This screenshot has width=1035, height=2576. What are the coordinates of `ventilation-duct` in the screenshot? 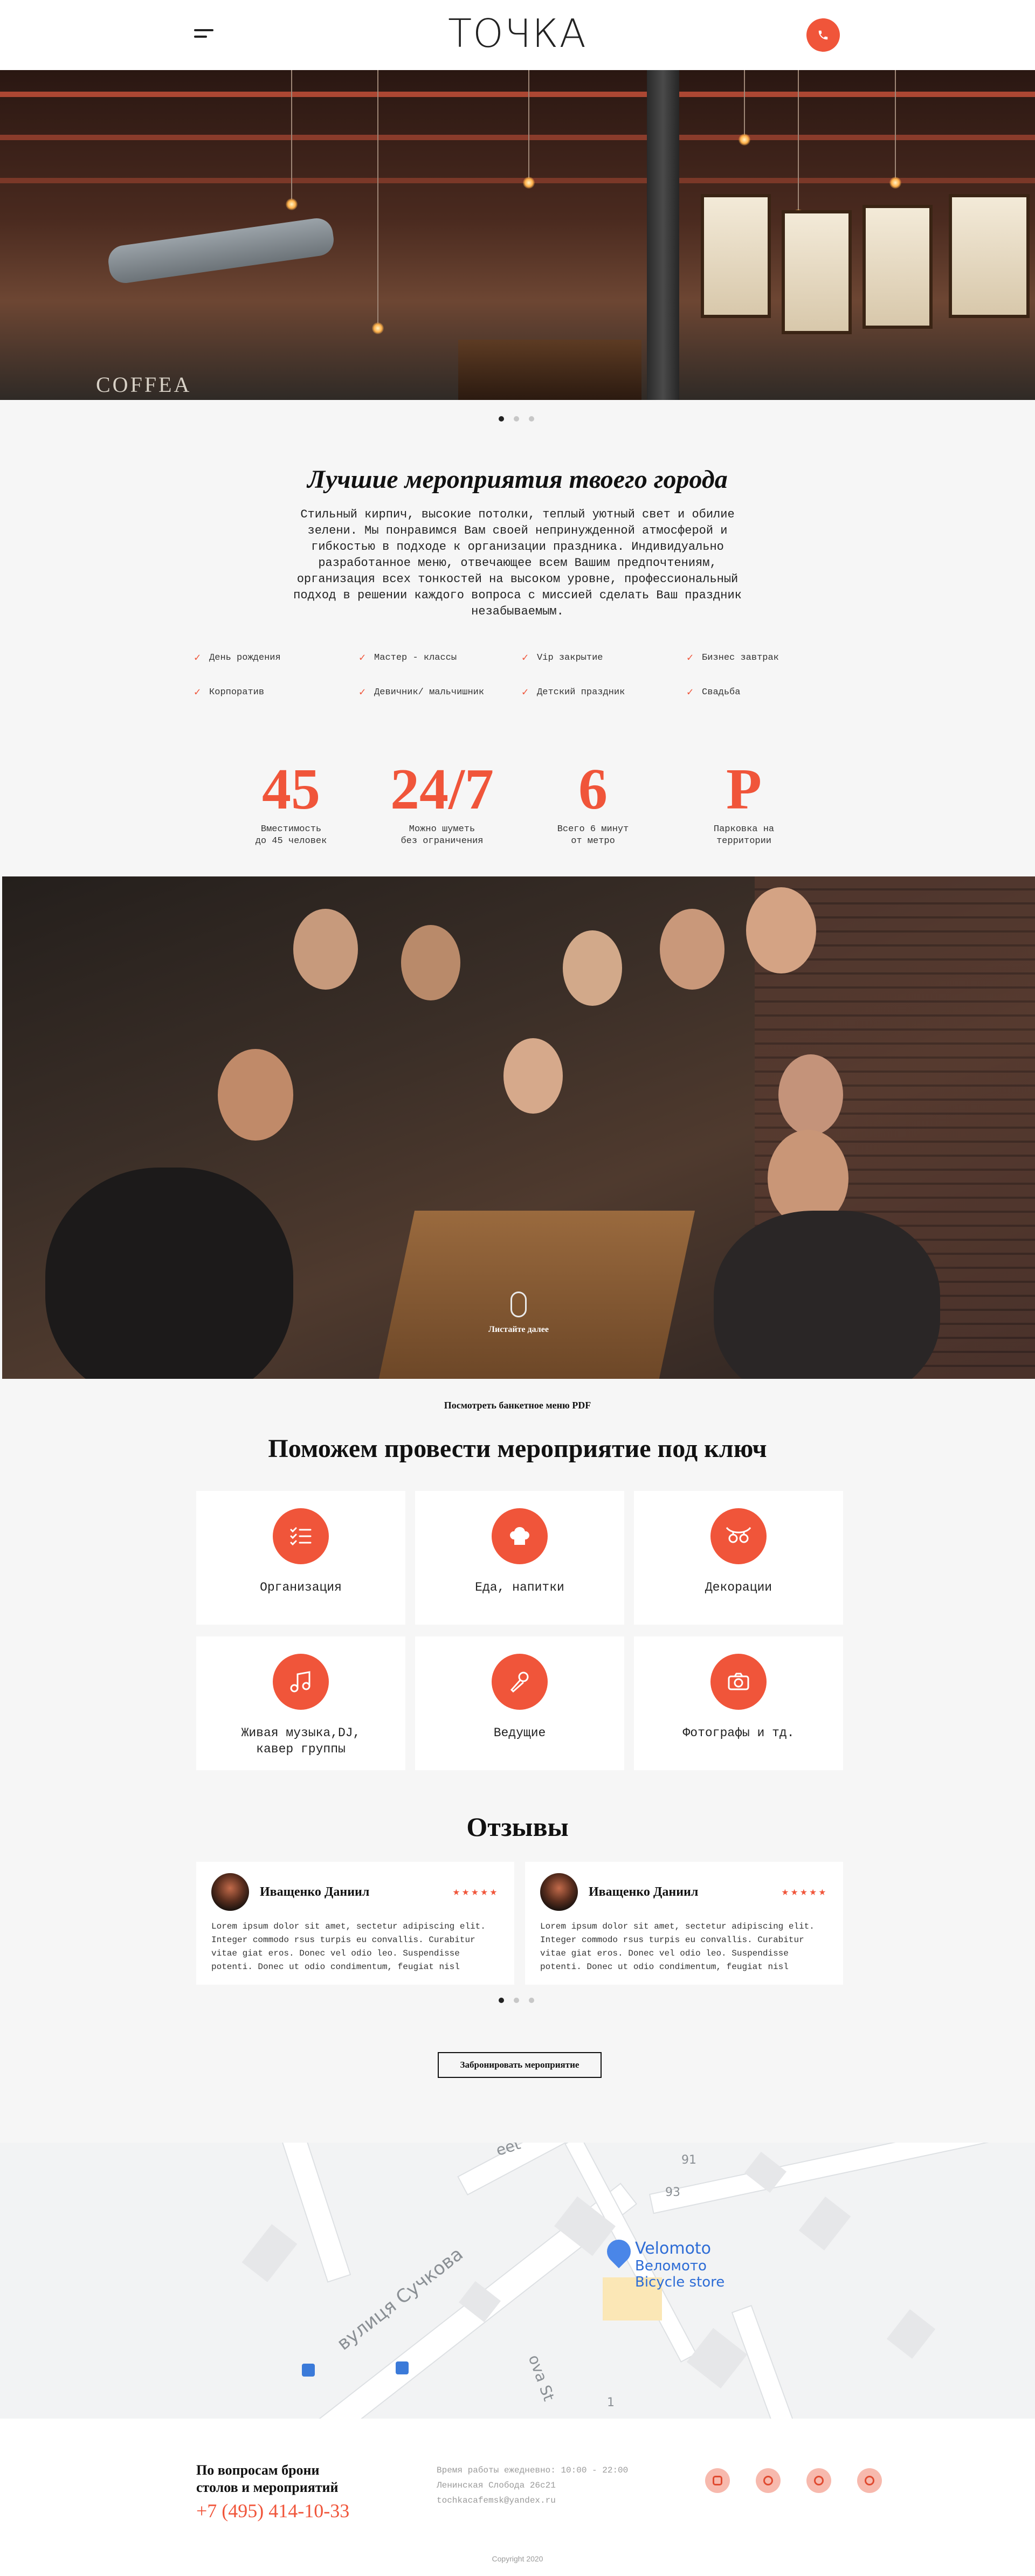 It's located at (221, 250).